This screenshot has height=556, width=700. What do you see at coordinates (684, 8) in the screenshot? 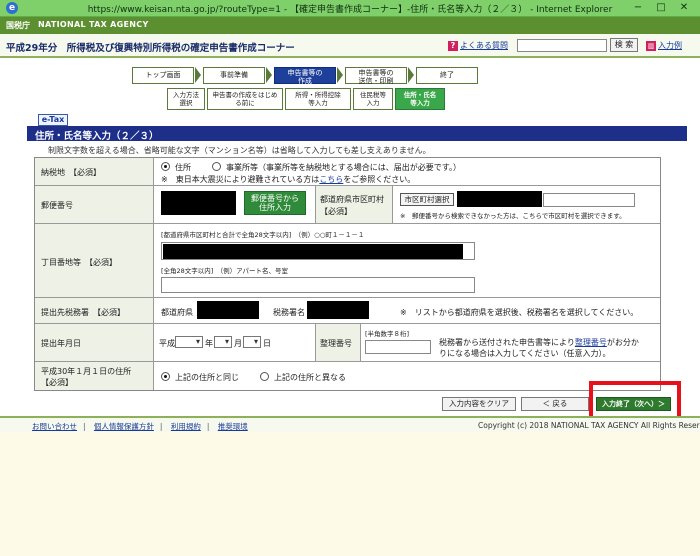
I see `close-button: ✕` at bounding box center [684, 8].